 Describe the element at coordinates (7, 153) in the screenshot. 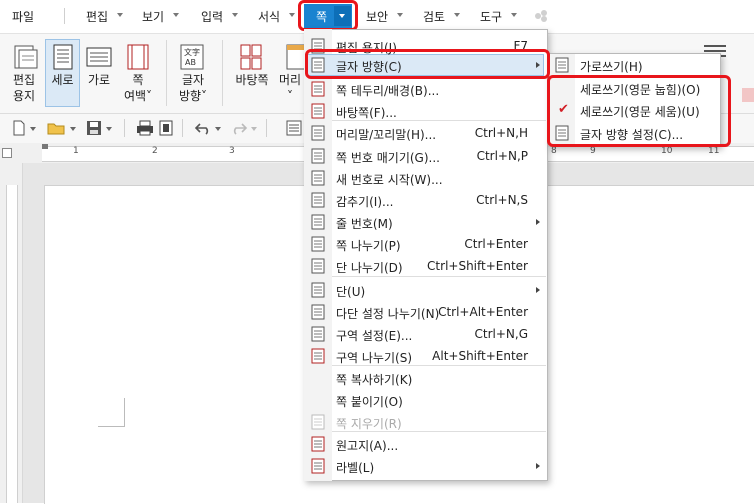

I see `ruler-corner-icon` at that location.